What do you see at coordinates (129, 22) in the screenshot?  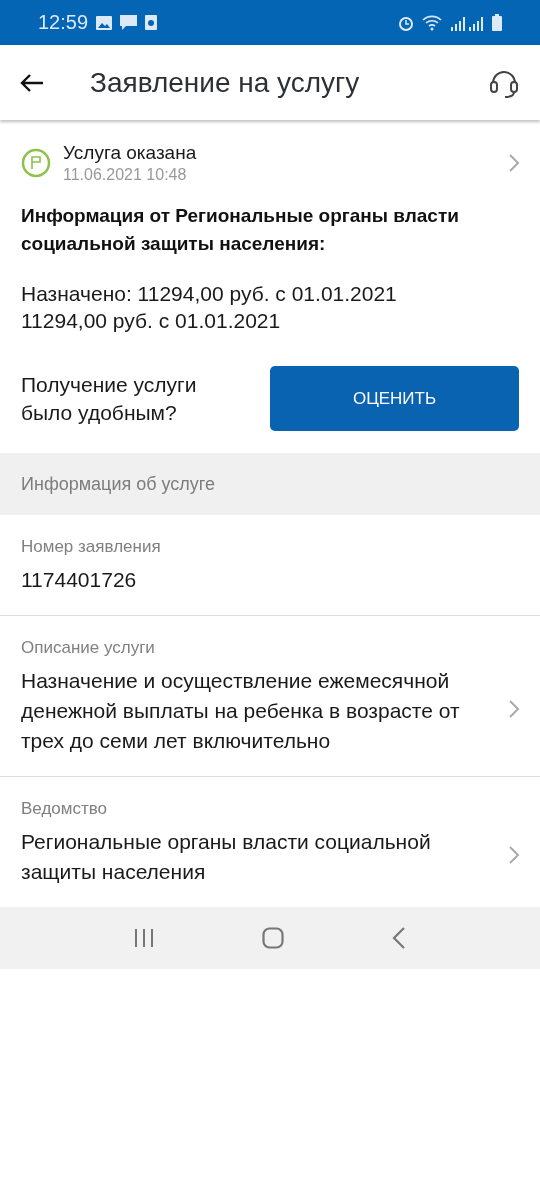 I see `message-icon` at bounding box center [129, 22].